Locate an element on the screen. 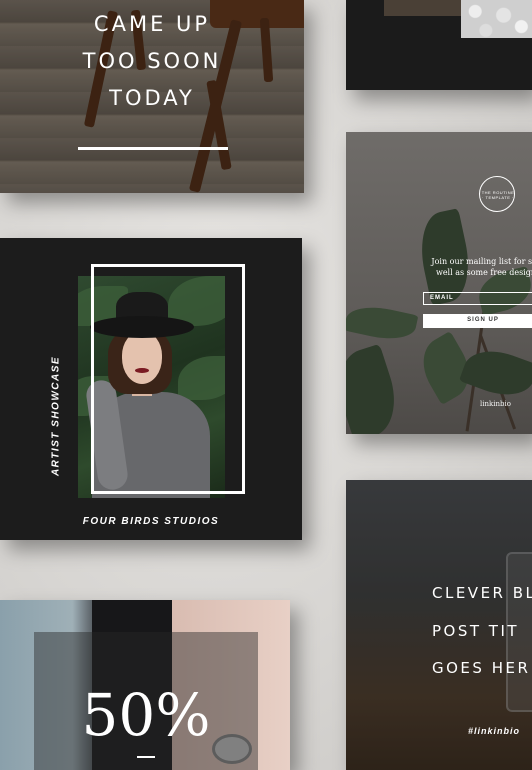 The image size is (532, 770). link-in-bio-text: linkinbio is located at coordinates (495, 404).